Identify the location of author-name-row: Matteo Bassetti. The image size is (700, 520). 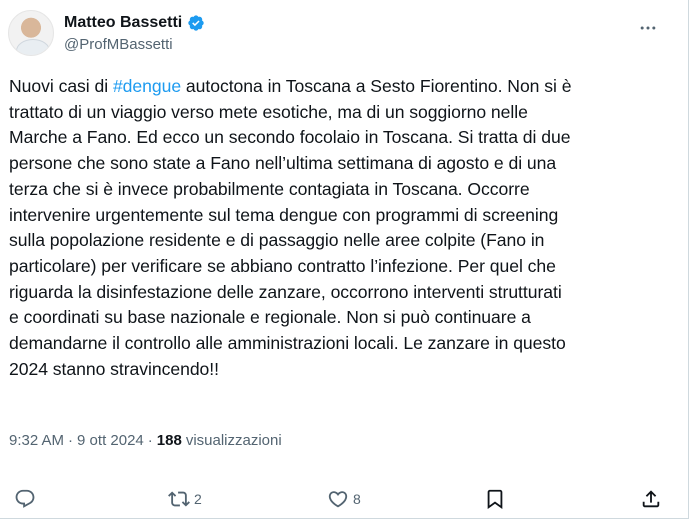
(134, 23).